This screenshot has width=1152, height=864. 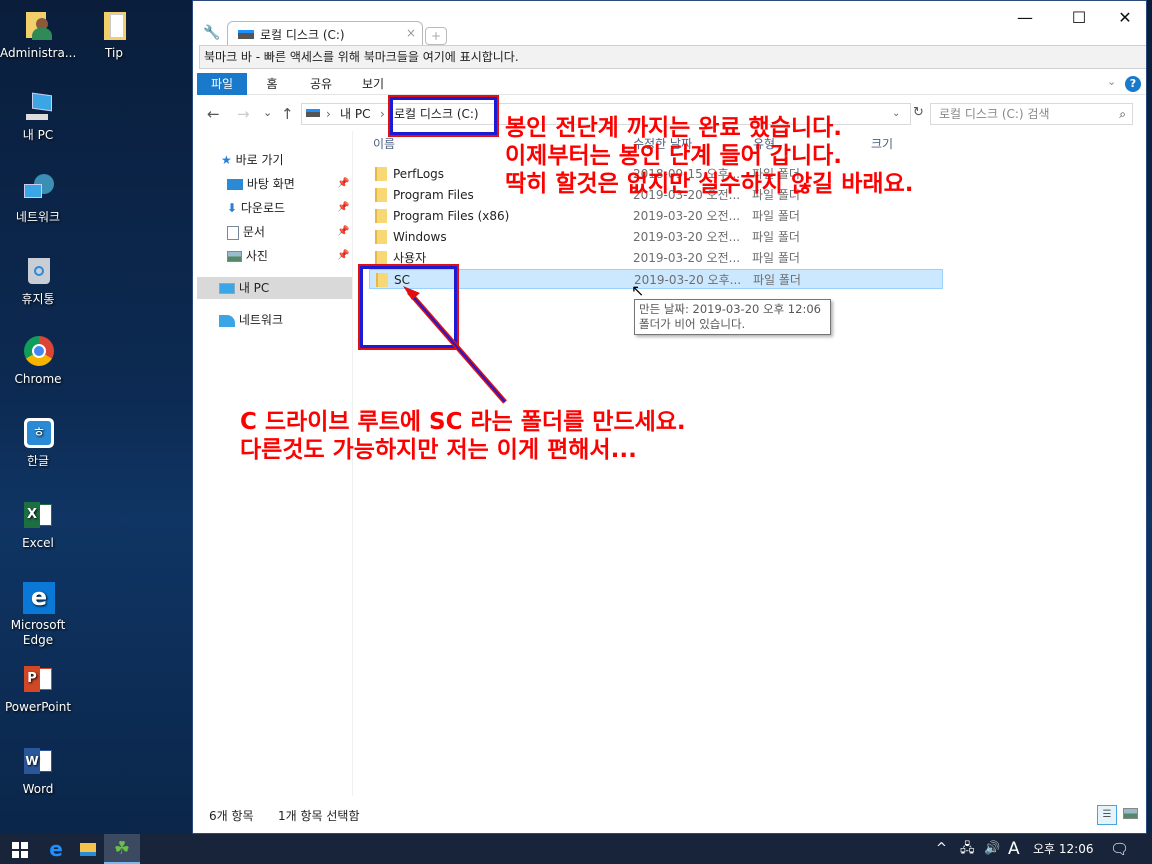 I want to click on taskbar-file-explorer-button, so click(x=88, y=849).